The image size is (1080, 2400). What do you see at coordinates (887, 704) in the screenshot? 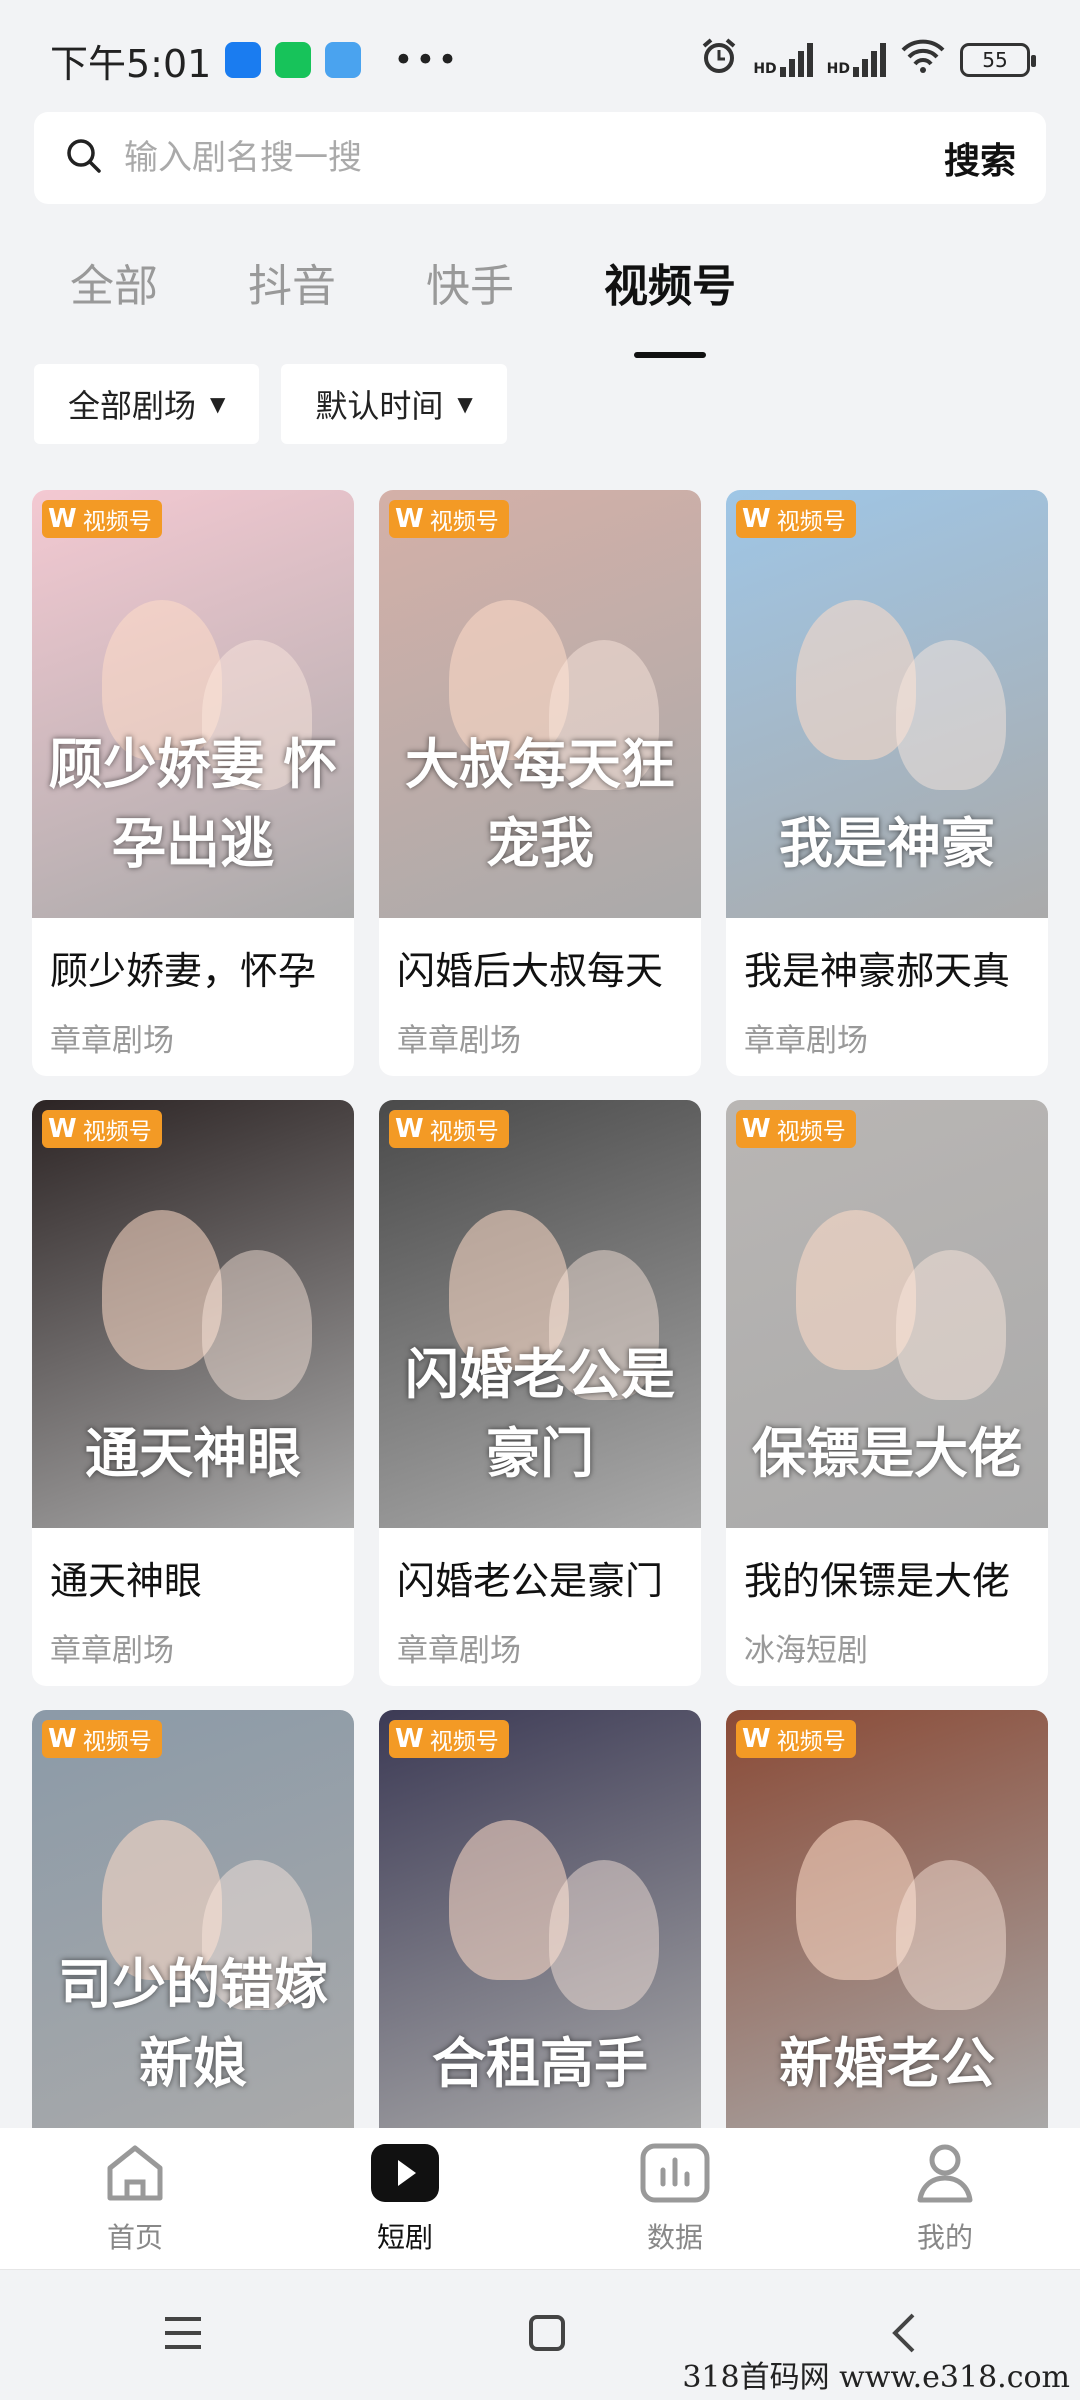
I see `drama-poster: W 视频号 我是神豪` at bounding box center [887, 704].